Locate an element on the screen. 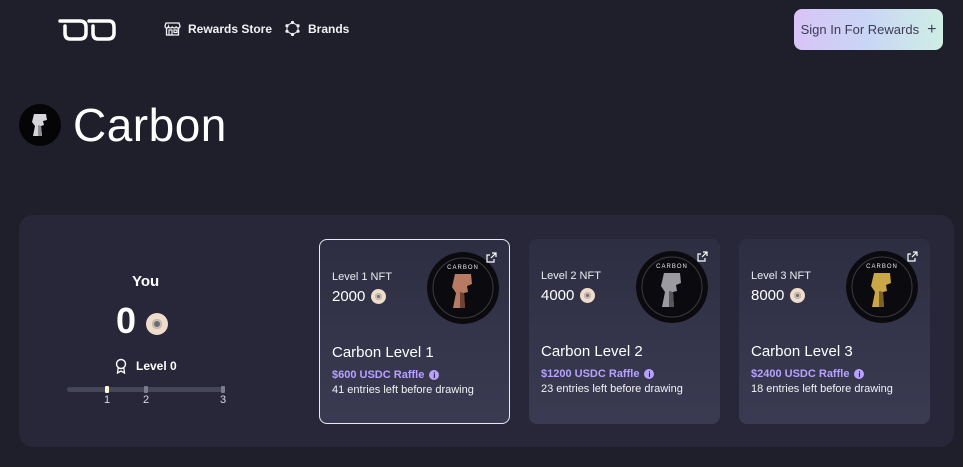 The width and height of the screenshot is (963, 467). points-value: 0 is located at coordinates (126, 320).